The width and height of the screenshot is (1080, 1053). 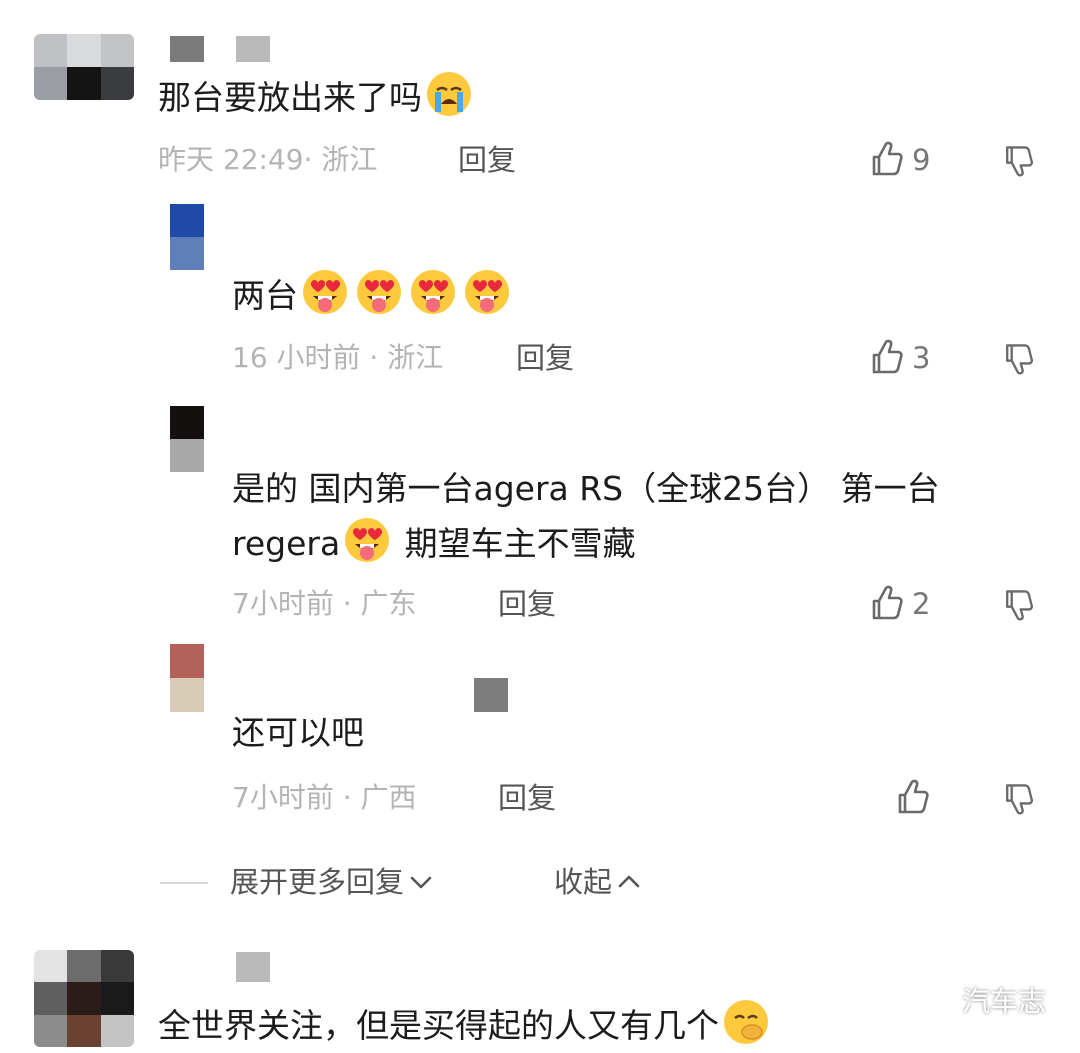 I want to click on reply-text: 两台, so click(x=373, y=295).